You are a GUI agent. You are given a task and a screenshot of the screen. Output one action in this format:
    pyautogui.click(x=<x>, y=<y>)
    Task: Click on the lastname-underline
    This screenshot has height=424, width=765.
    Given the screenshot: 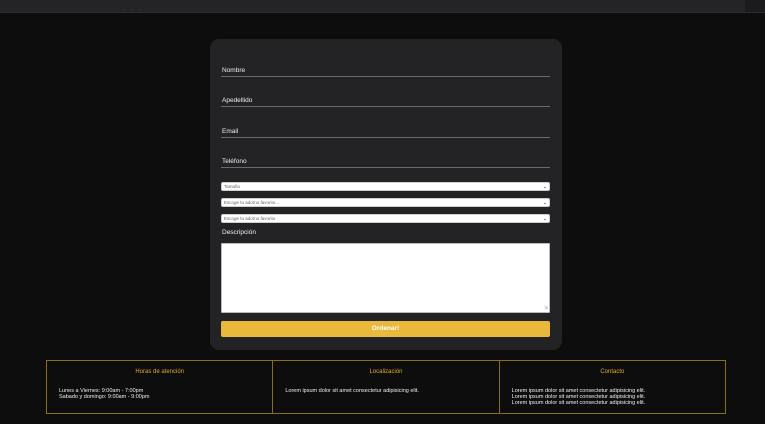 What is the action you would take?
    pyautogui.click(x=385, y=106)
    